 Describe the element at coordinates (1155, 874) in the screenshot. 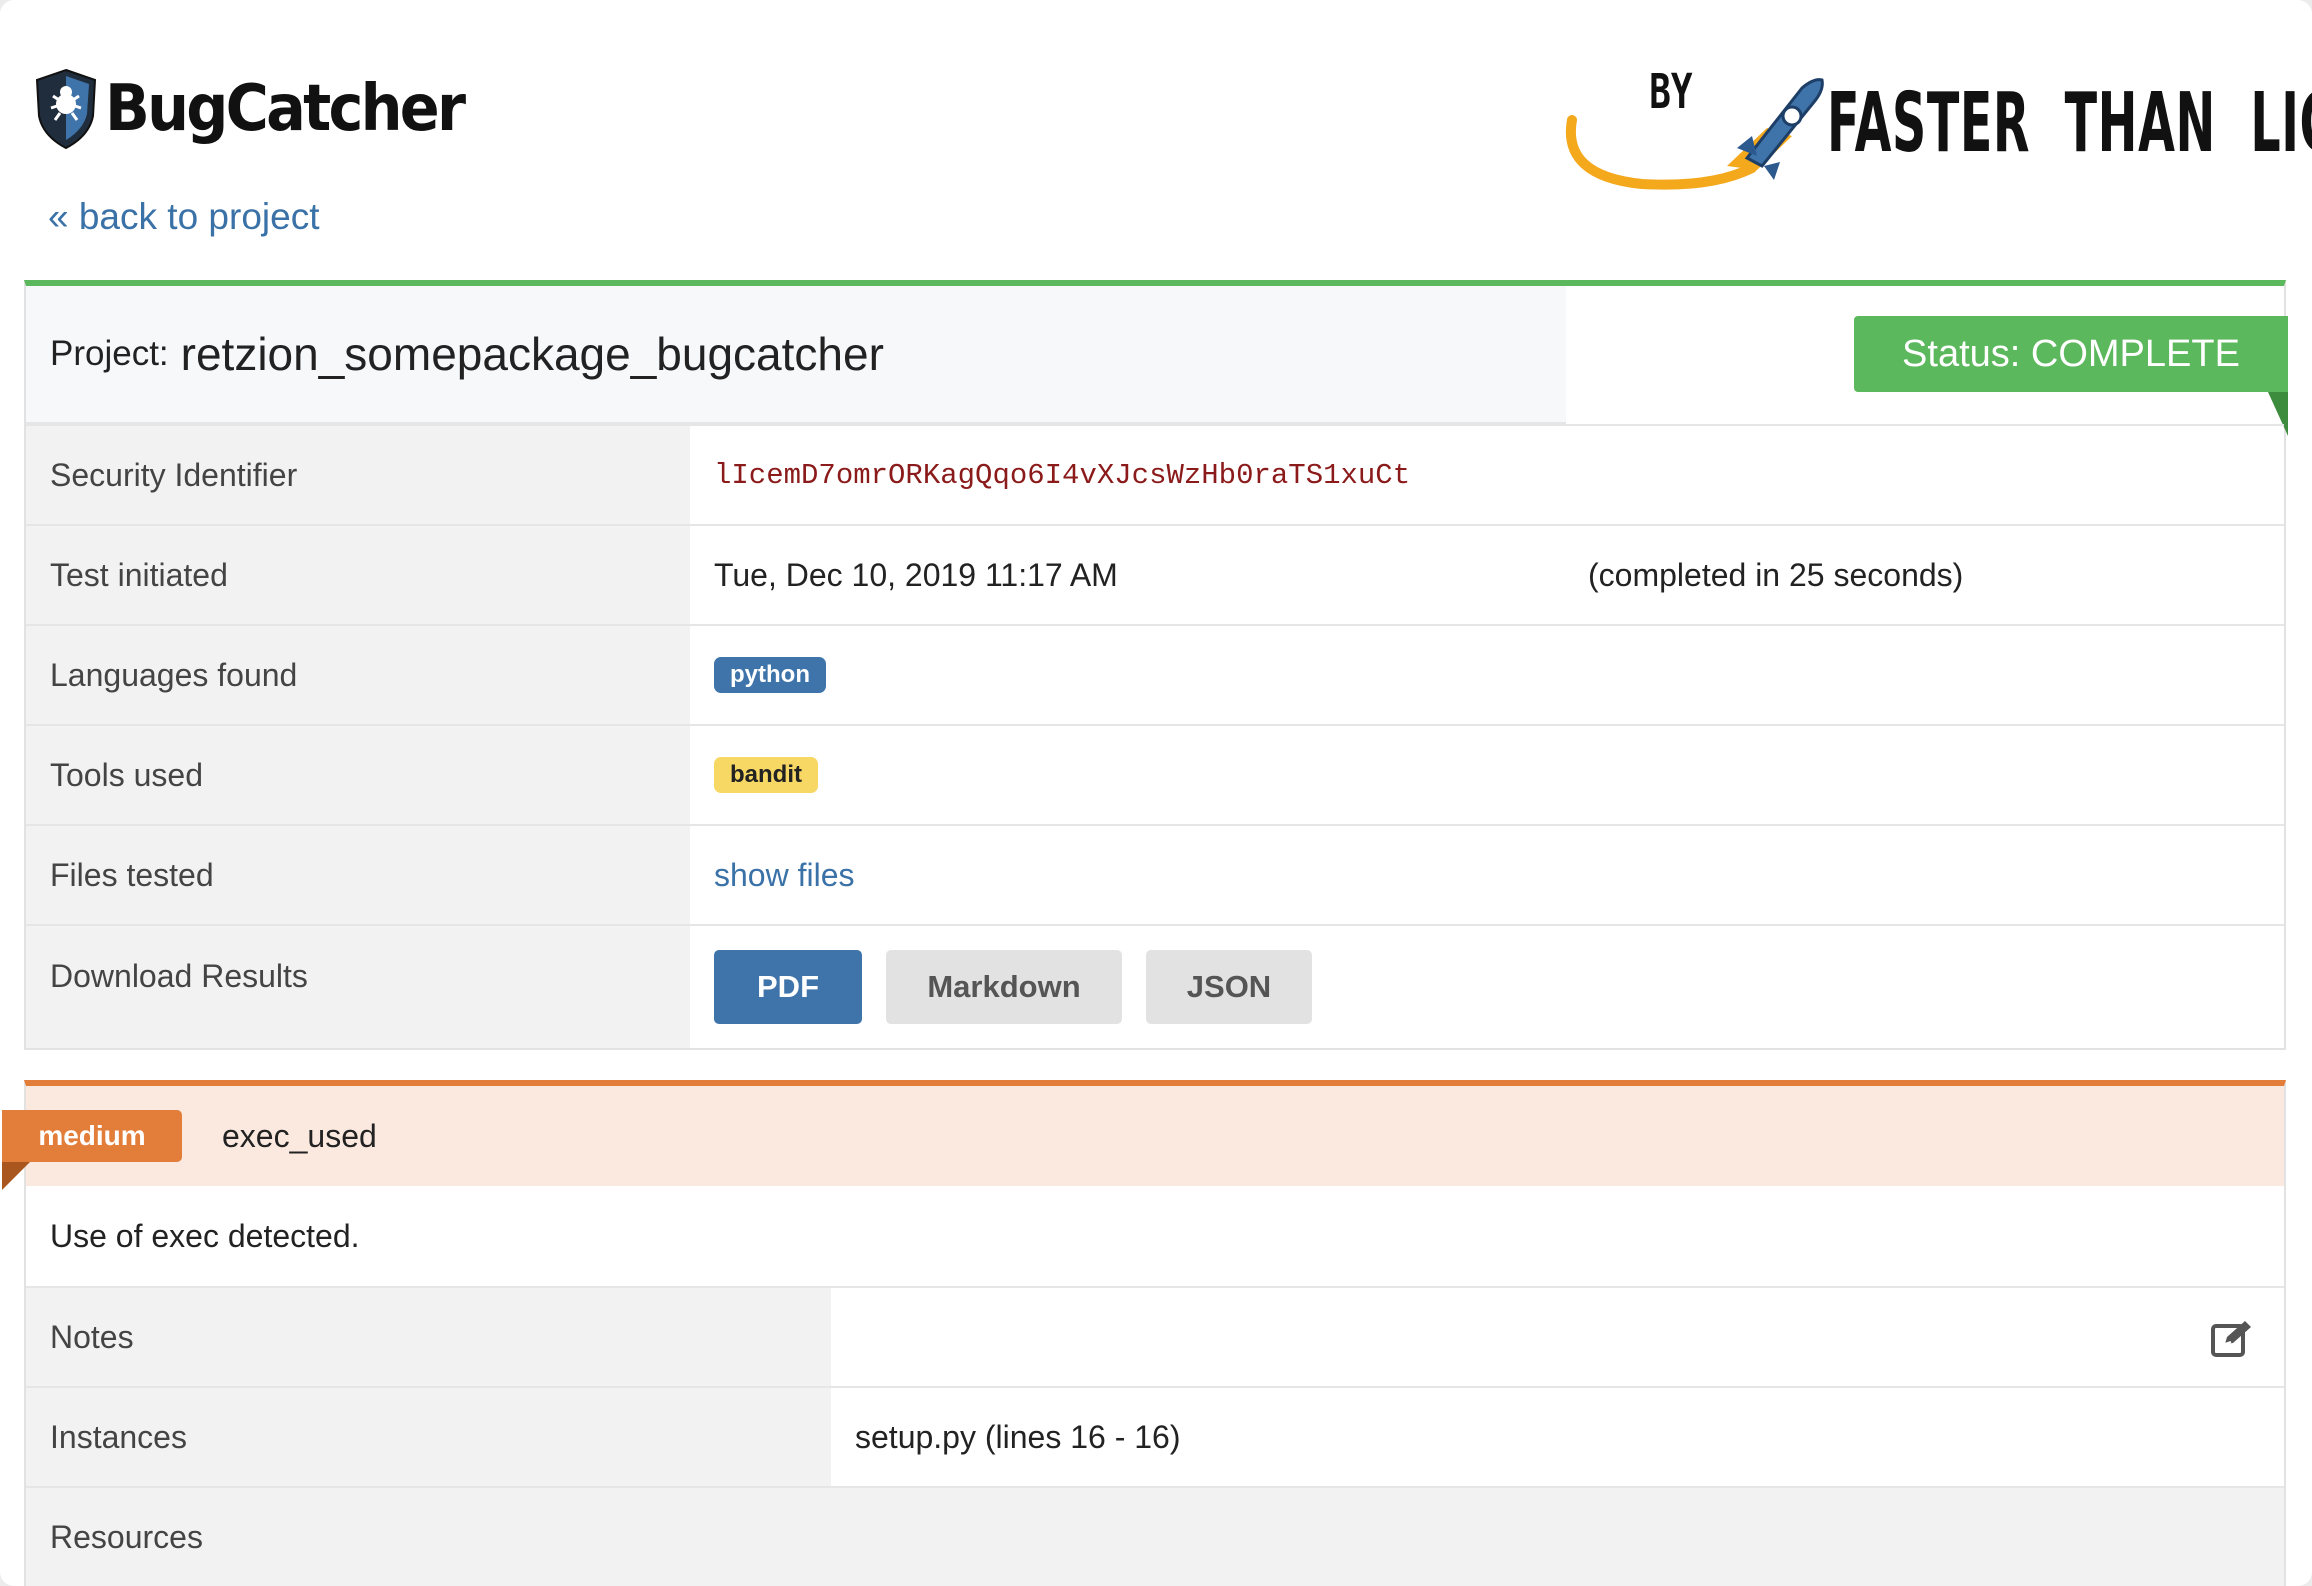

I see `files-row: Files tested show files` at that location.